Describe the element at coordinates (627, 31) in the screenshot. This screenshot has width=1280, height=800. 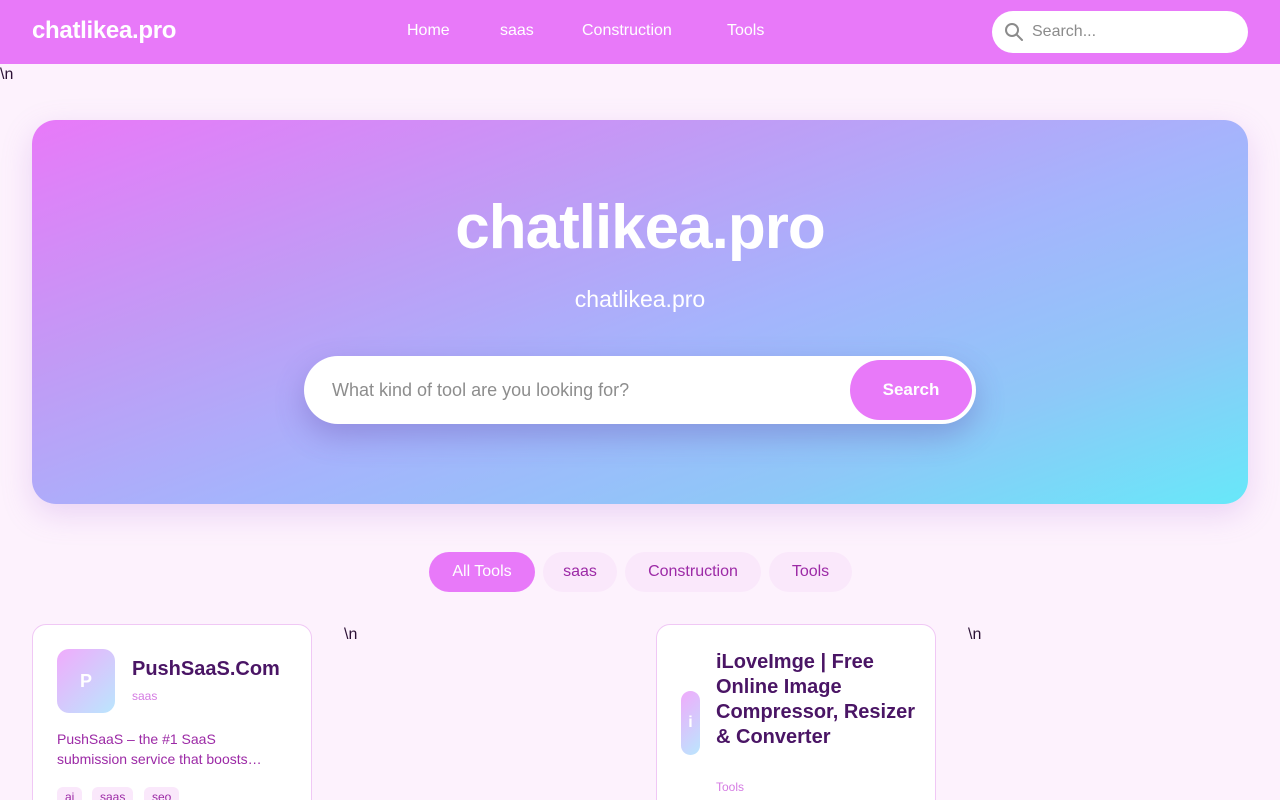
I see `nav-link-construction: Construction` at that location.